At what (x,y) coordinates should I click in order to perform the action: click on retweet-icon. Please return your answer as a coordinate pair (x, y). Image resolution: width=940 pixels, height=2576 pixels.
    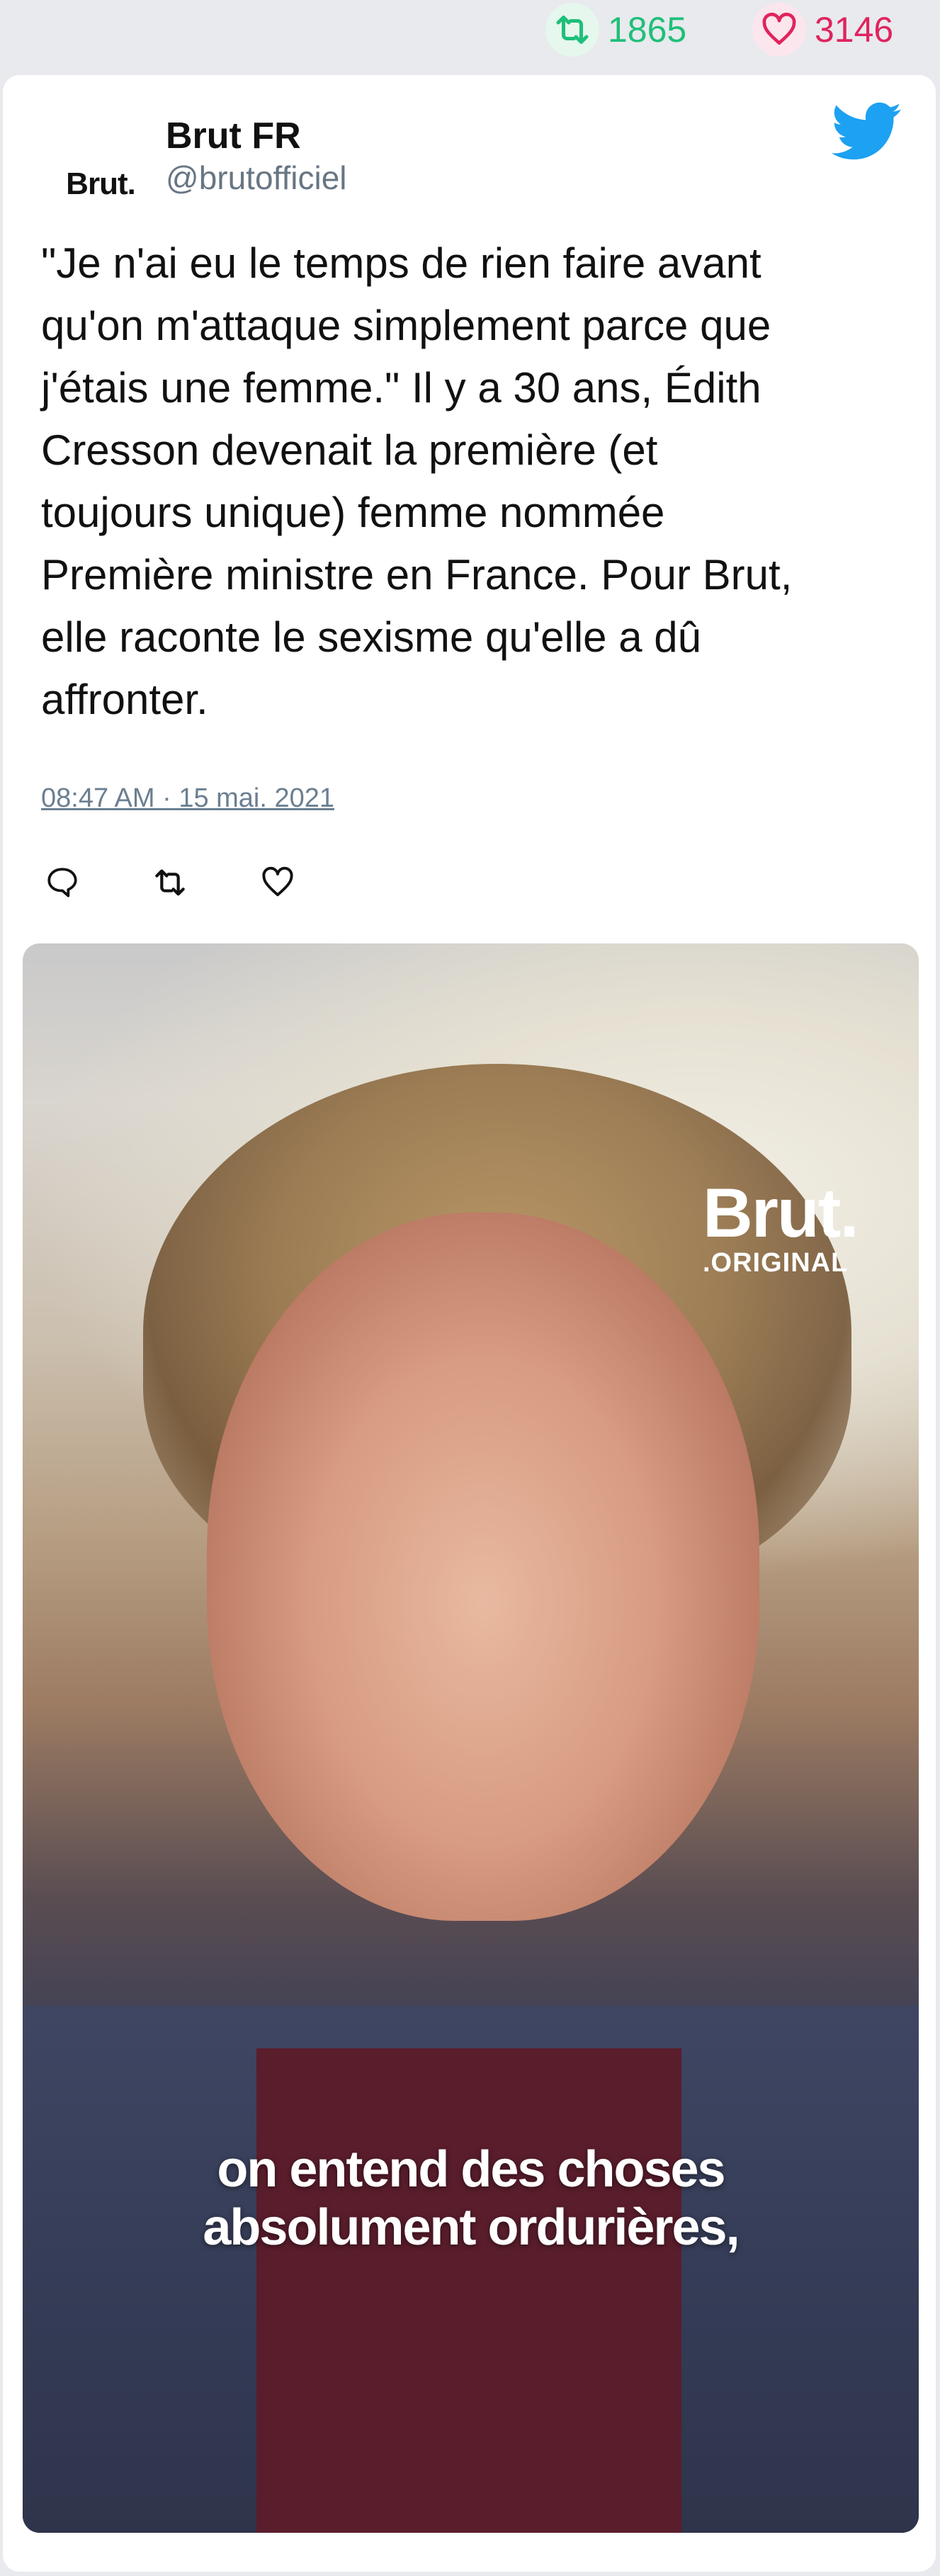
    Looking at the image, I should click on (572, 30).